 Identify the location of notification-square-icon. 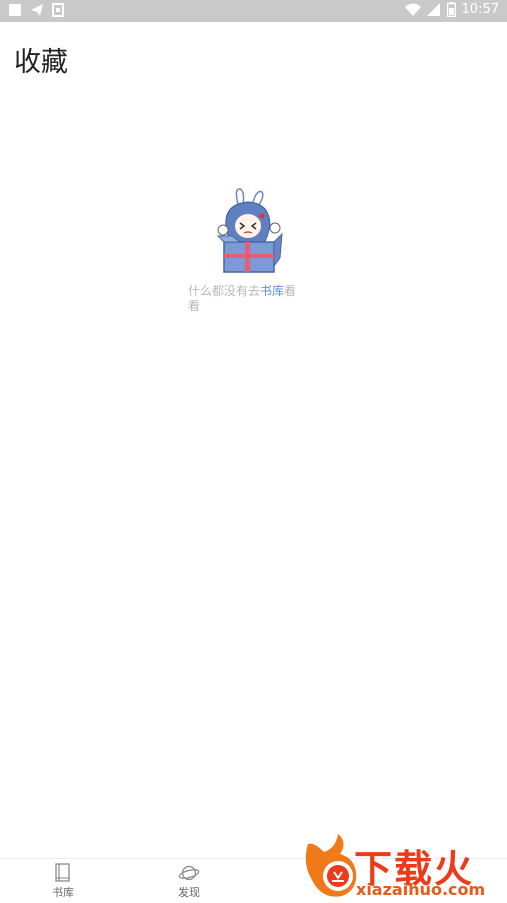
(15, 10).